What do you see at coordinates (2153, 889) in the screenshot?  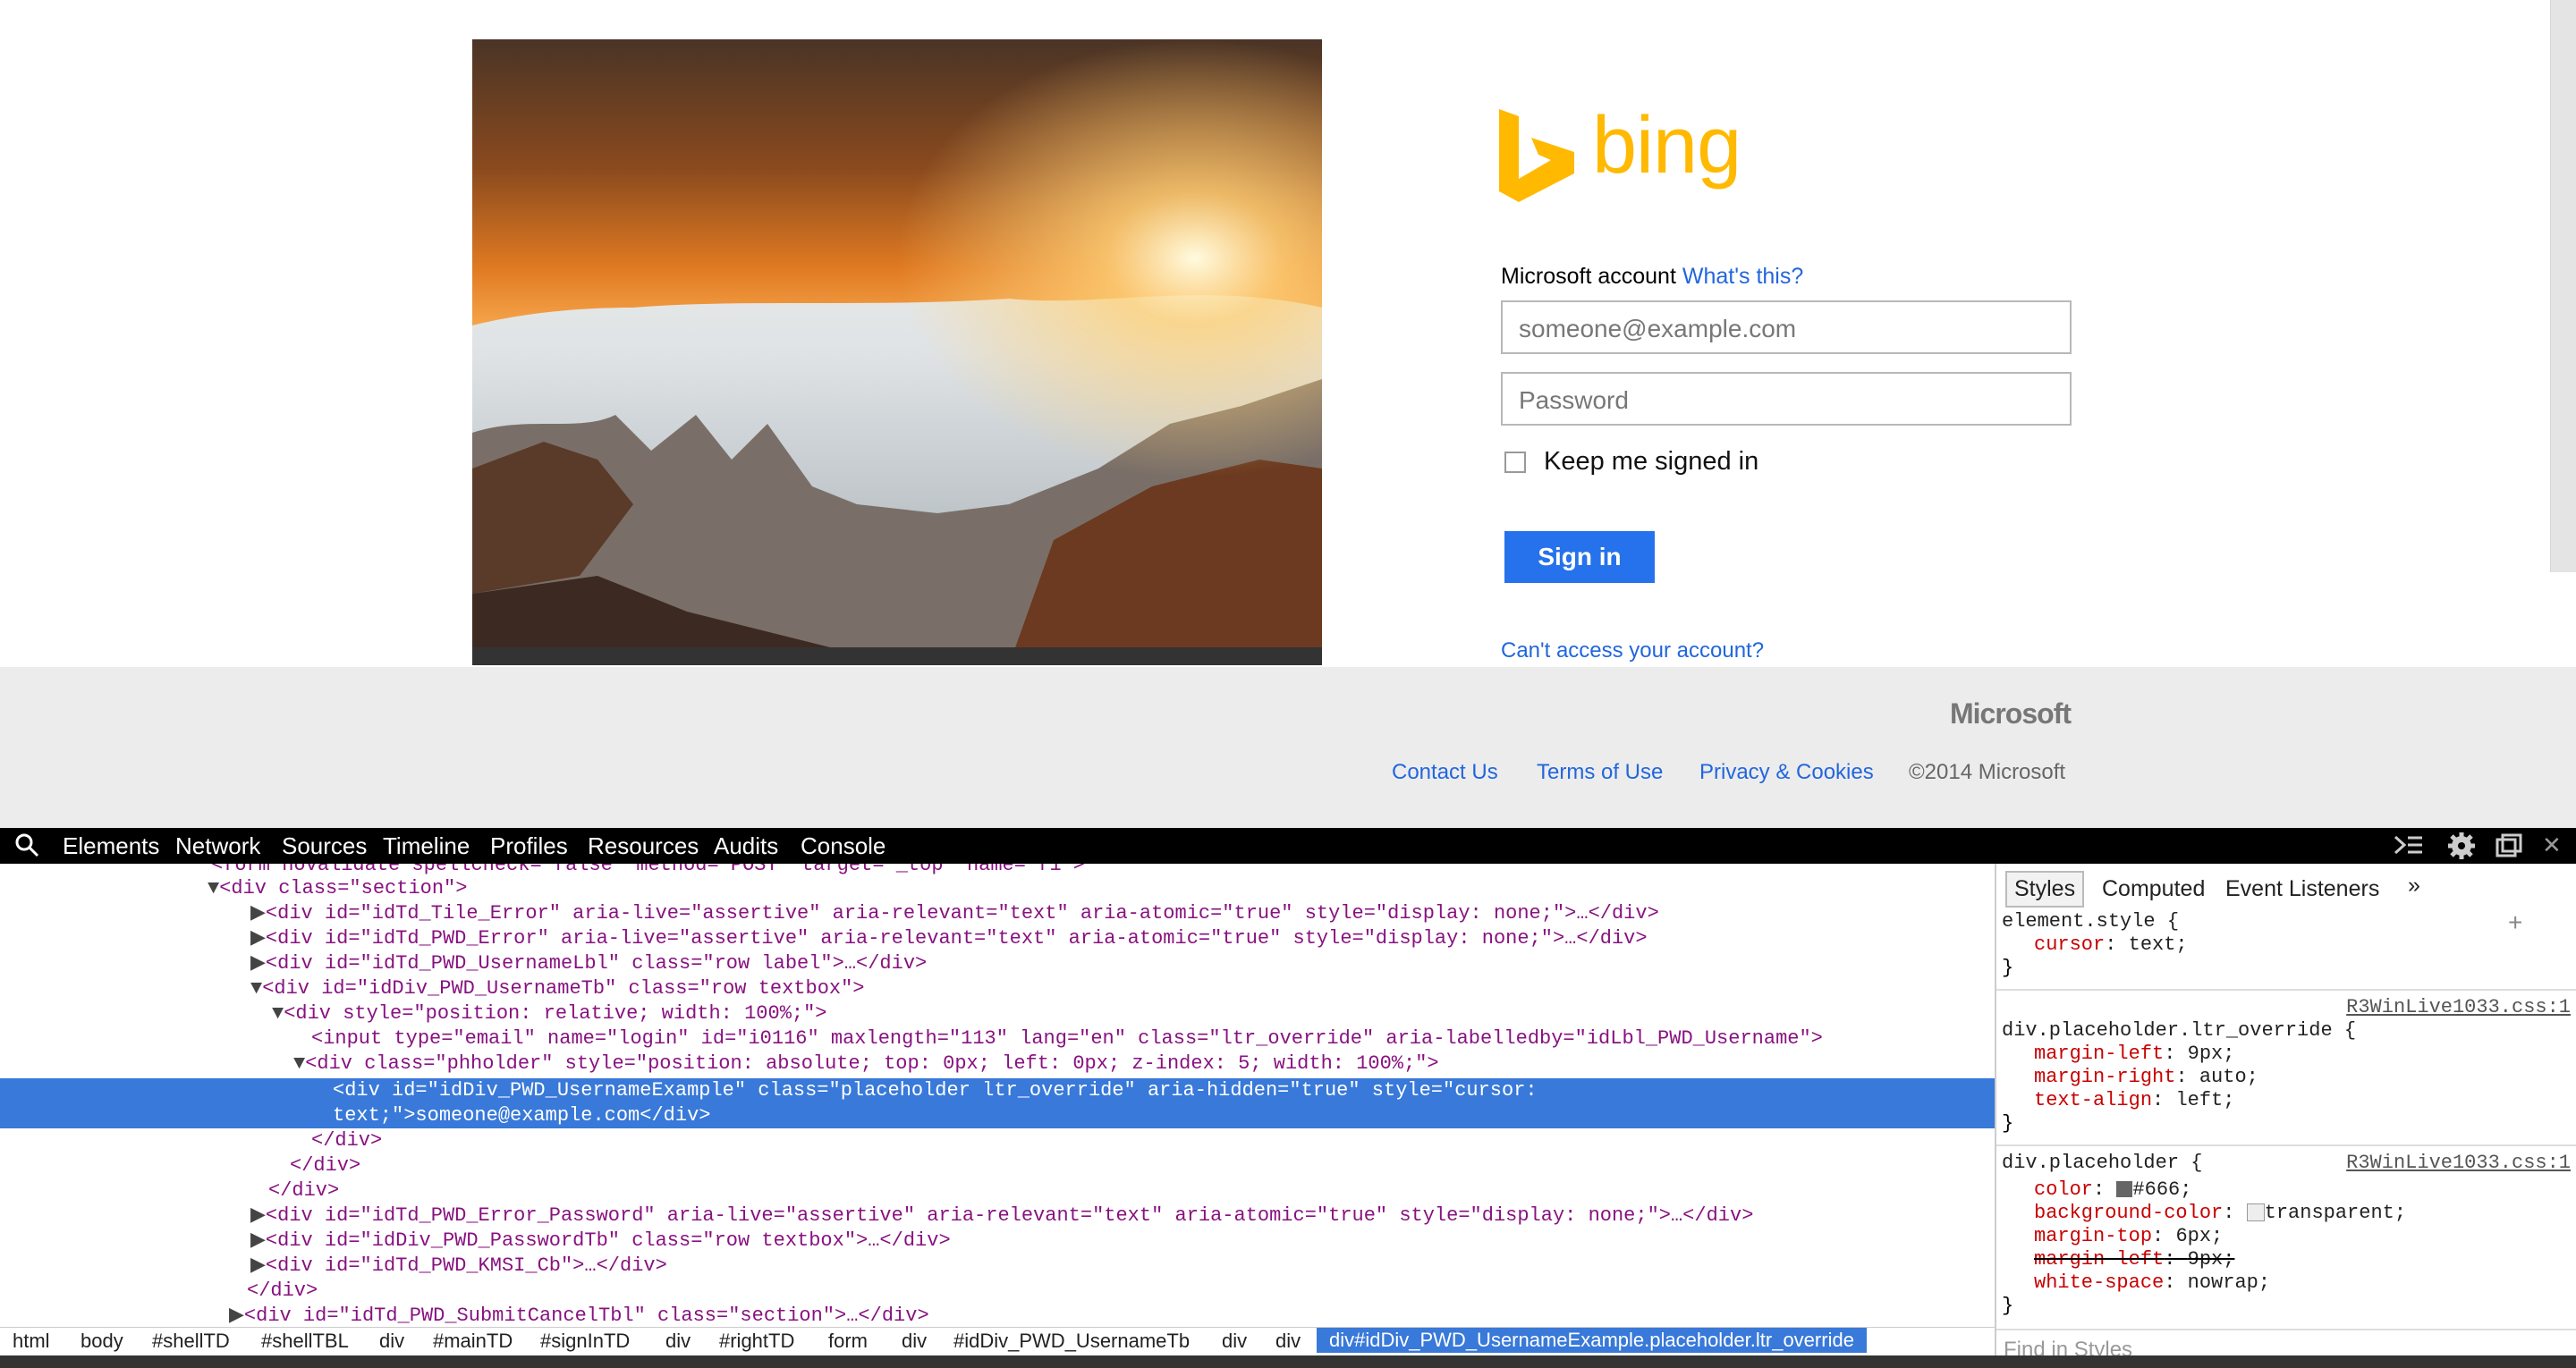 I see `tab-computed: Computed` at bounding box center [2153, 889].